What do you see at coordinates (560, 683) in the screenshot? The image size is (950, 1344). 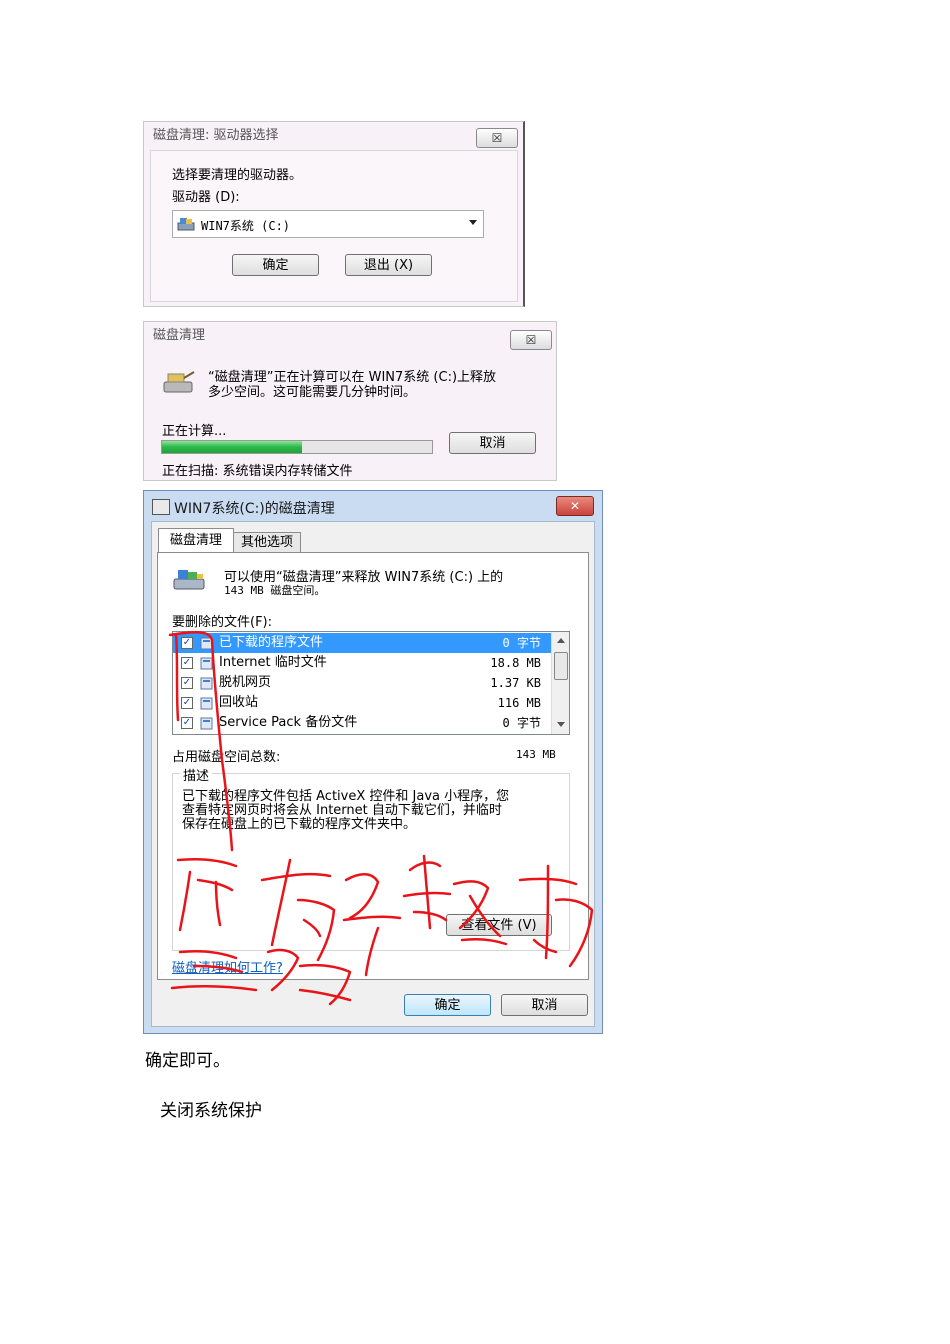 I see `list-scrollbar` at bounding box center [560, 683].